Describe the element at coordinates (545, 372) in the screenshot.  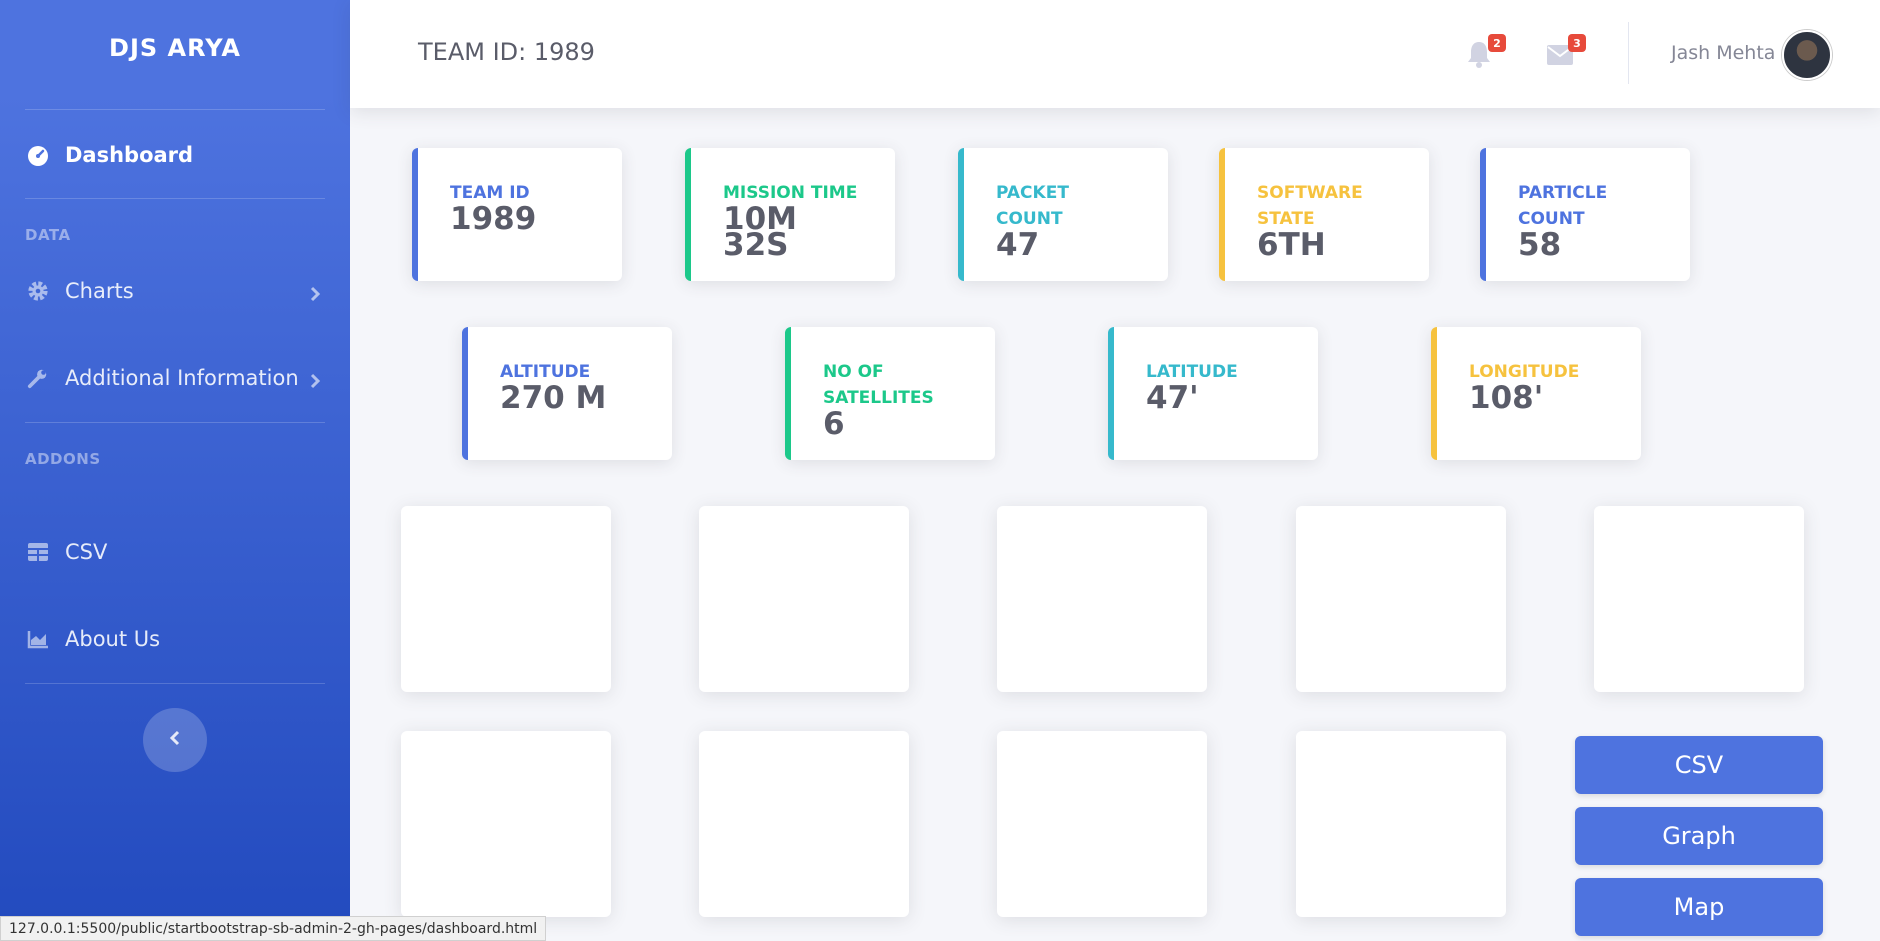
I see `stat-label: ALTITUDE` at that location.